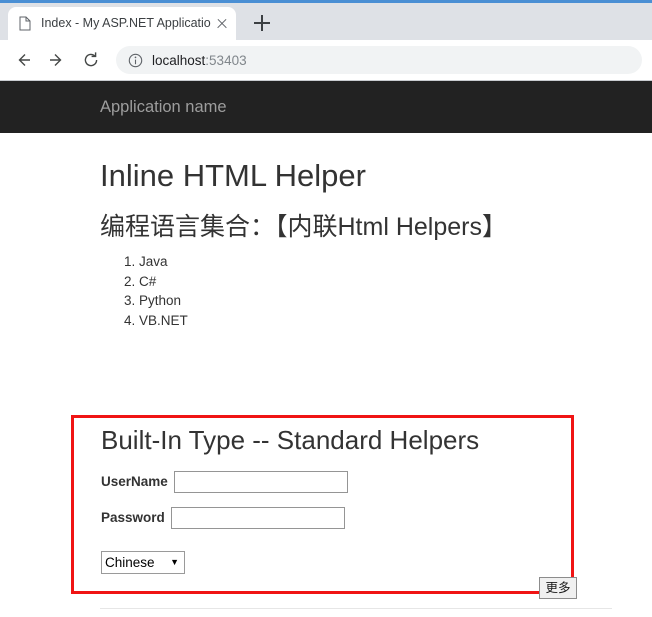 The image size is (652, 617). I want to click on url-port: :53403, so click(226, 60).